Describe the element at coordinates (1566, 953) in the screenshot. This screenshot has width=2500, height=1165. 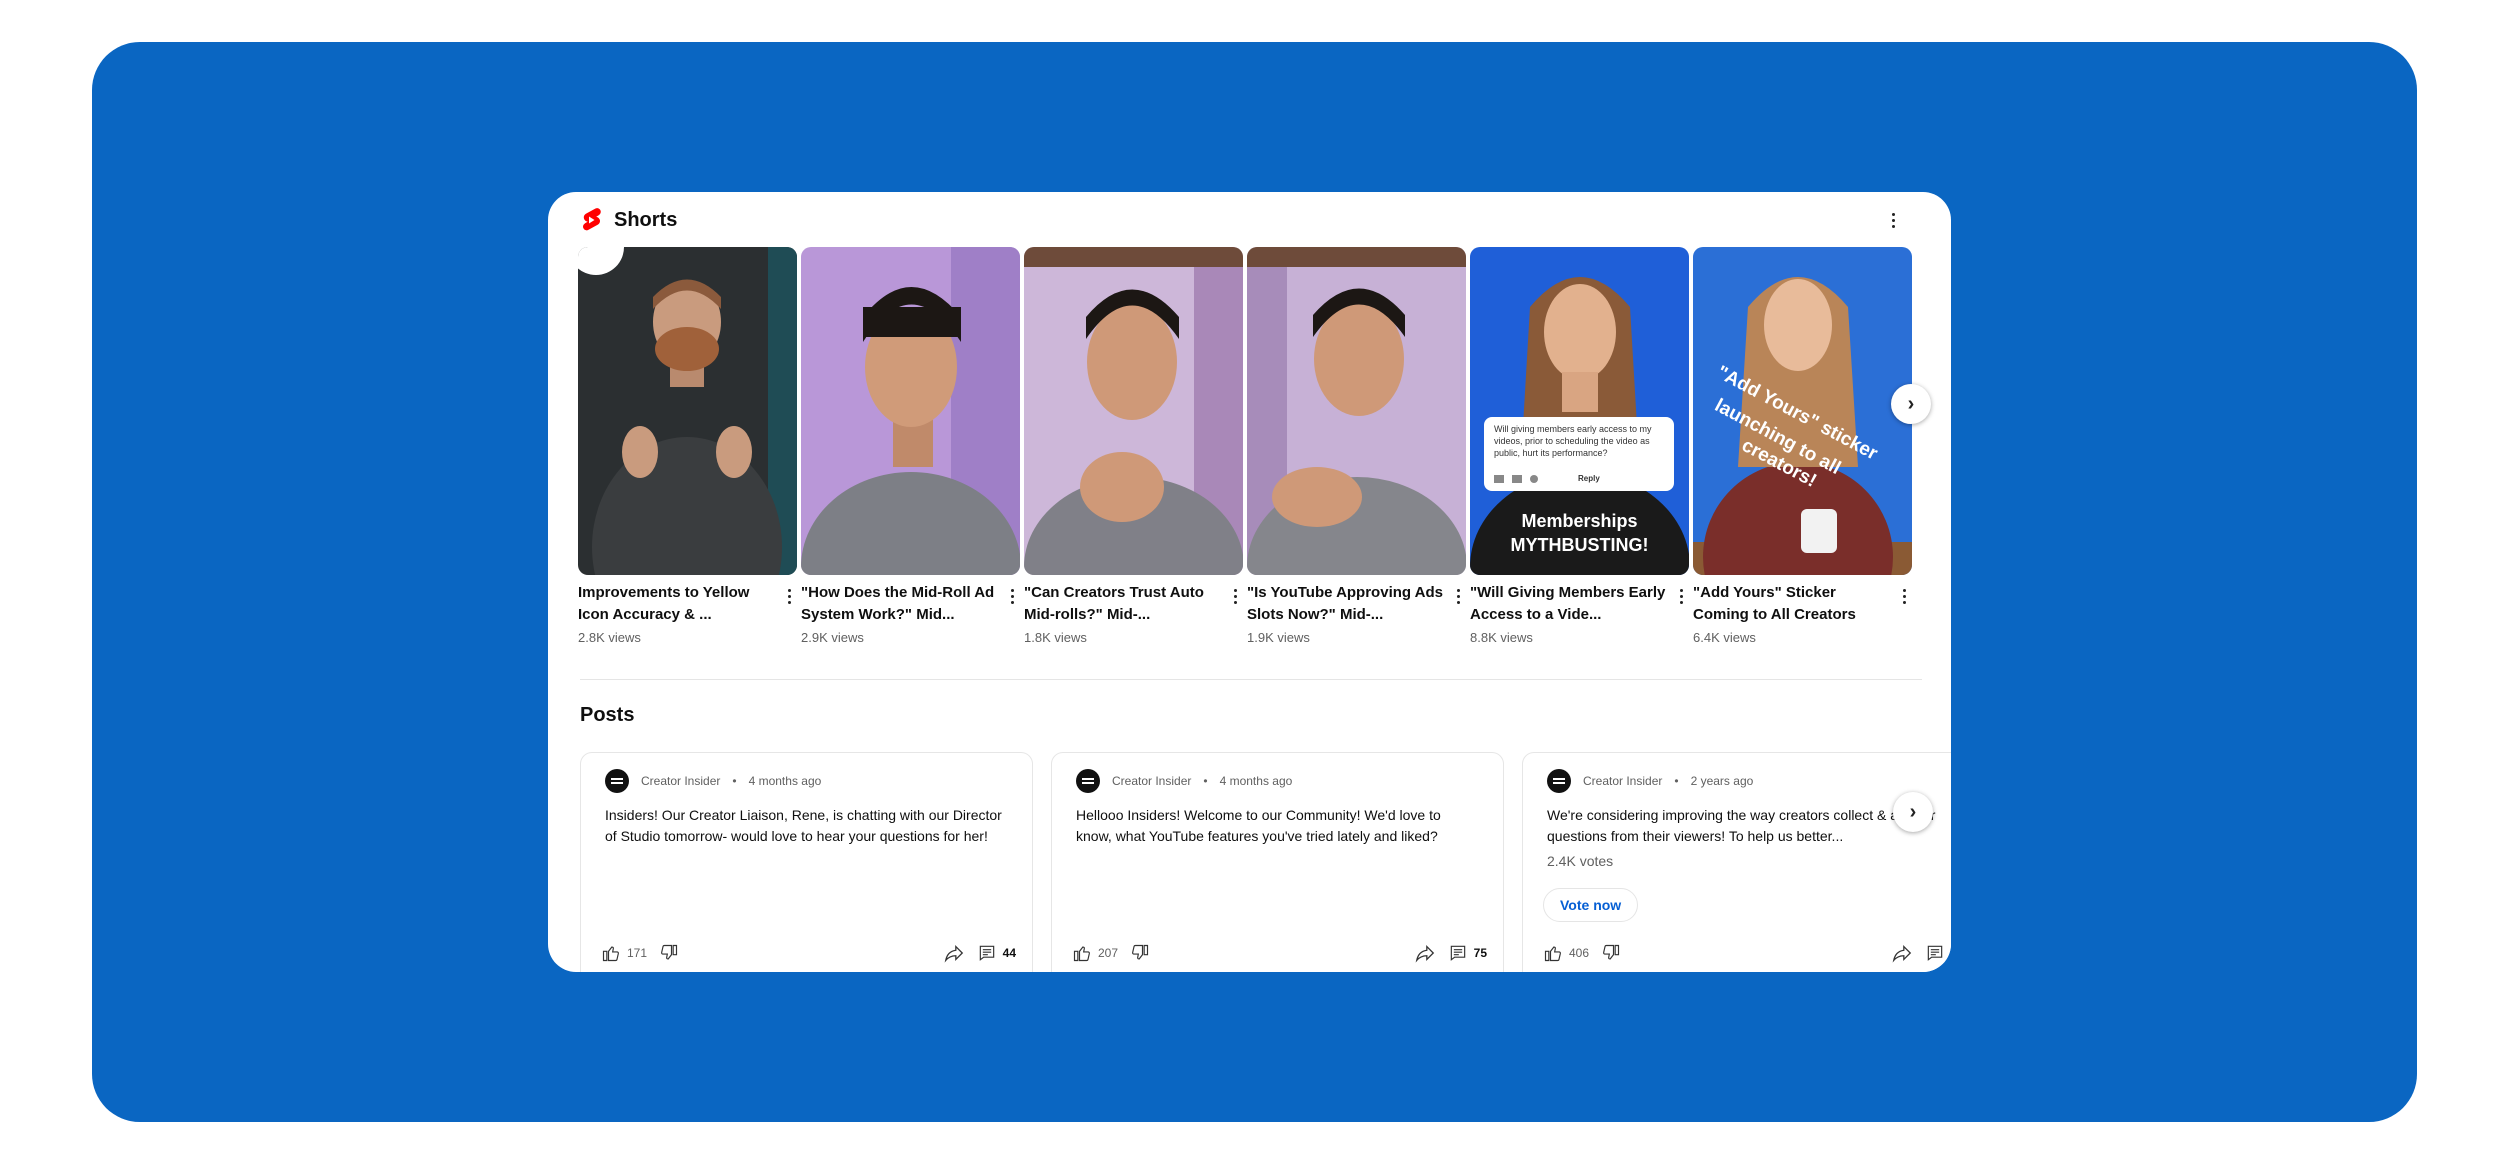
I see `like-button: 406` at that location.